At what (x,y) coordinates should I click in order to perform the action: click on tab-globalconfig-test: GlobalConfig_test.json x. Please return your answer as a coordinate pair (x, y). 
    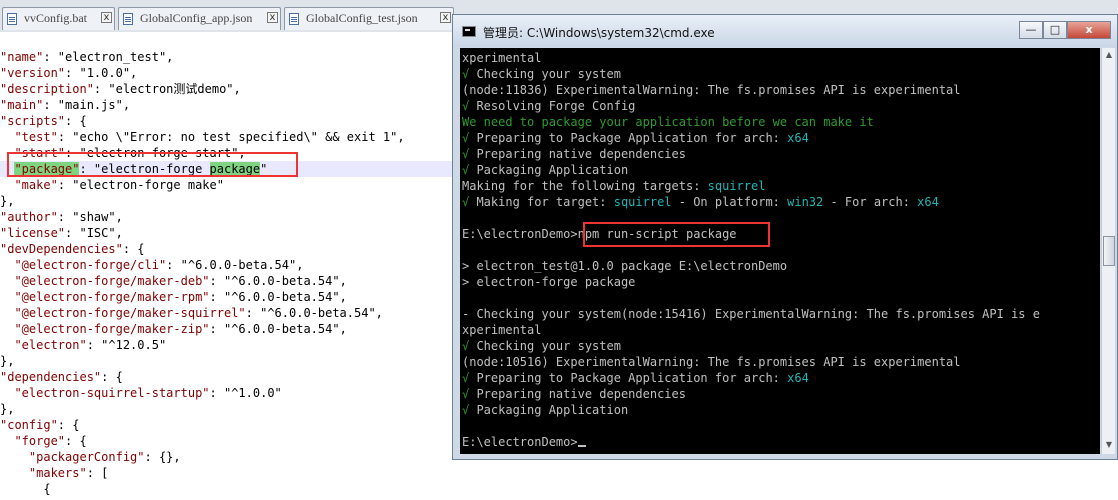
    Looking at the image, I should click on (369, 18).